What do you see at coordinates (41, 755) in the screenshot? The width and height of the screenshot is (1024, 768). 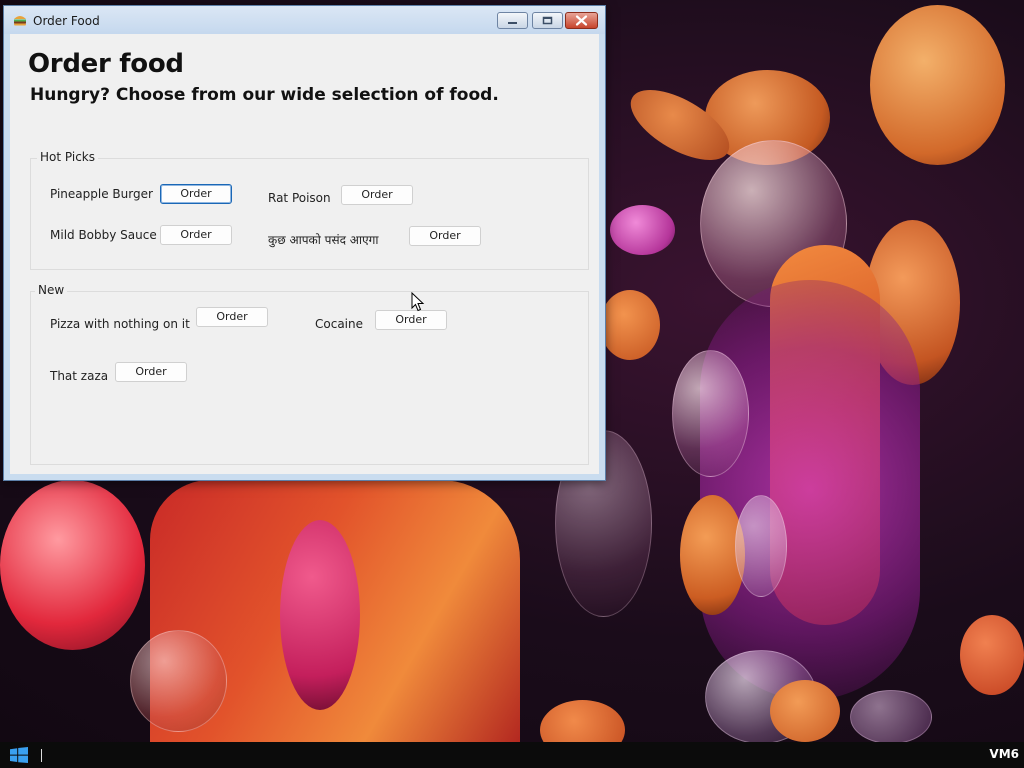 I see `taskbar-separator` at bounding box center [41, 755].